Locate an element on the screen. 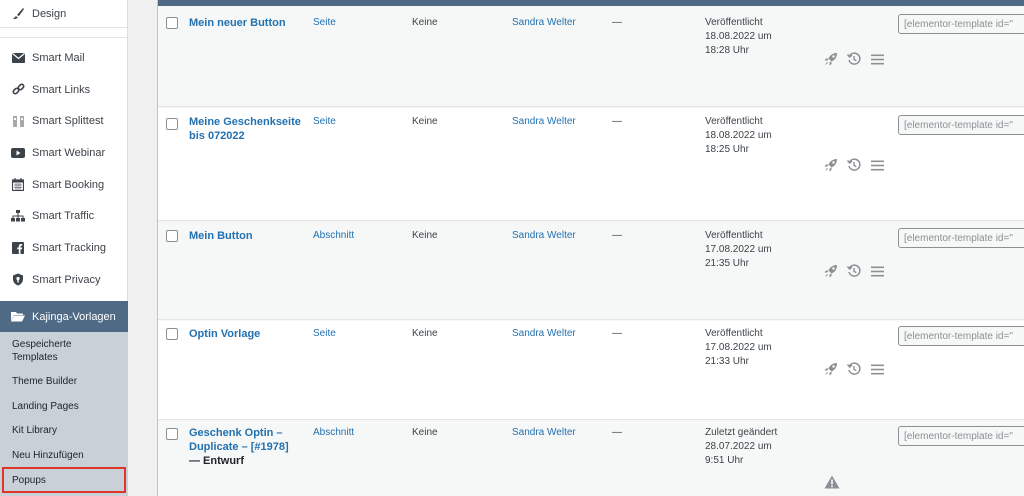  menu-item-smart-privacy: Smart Privacy is located at coordinates (63, 280).